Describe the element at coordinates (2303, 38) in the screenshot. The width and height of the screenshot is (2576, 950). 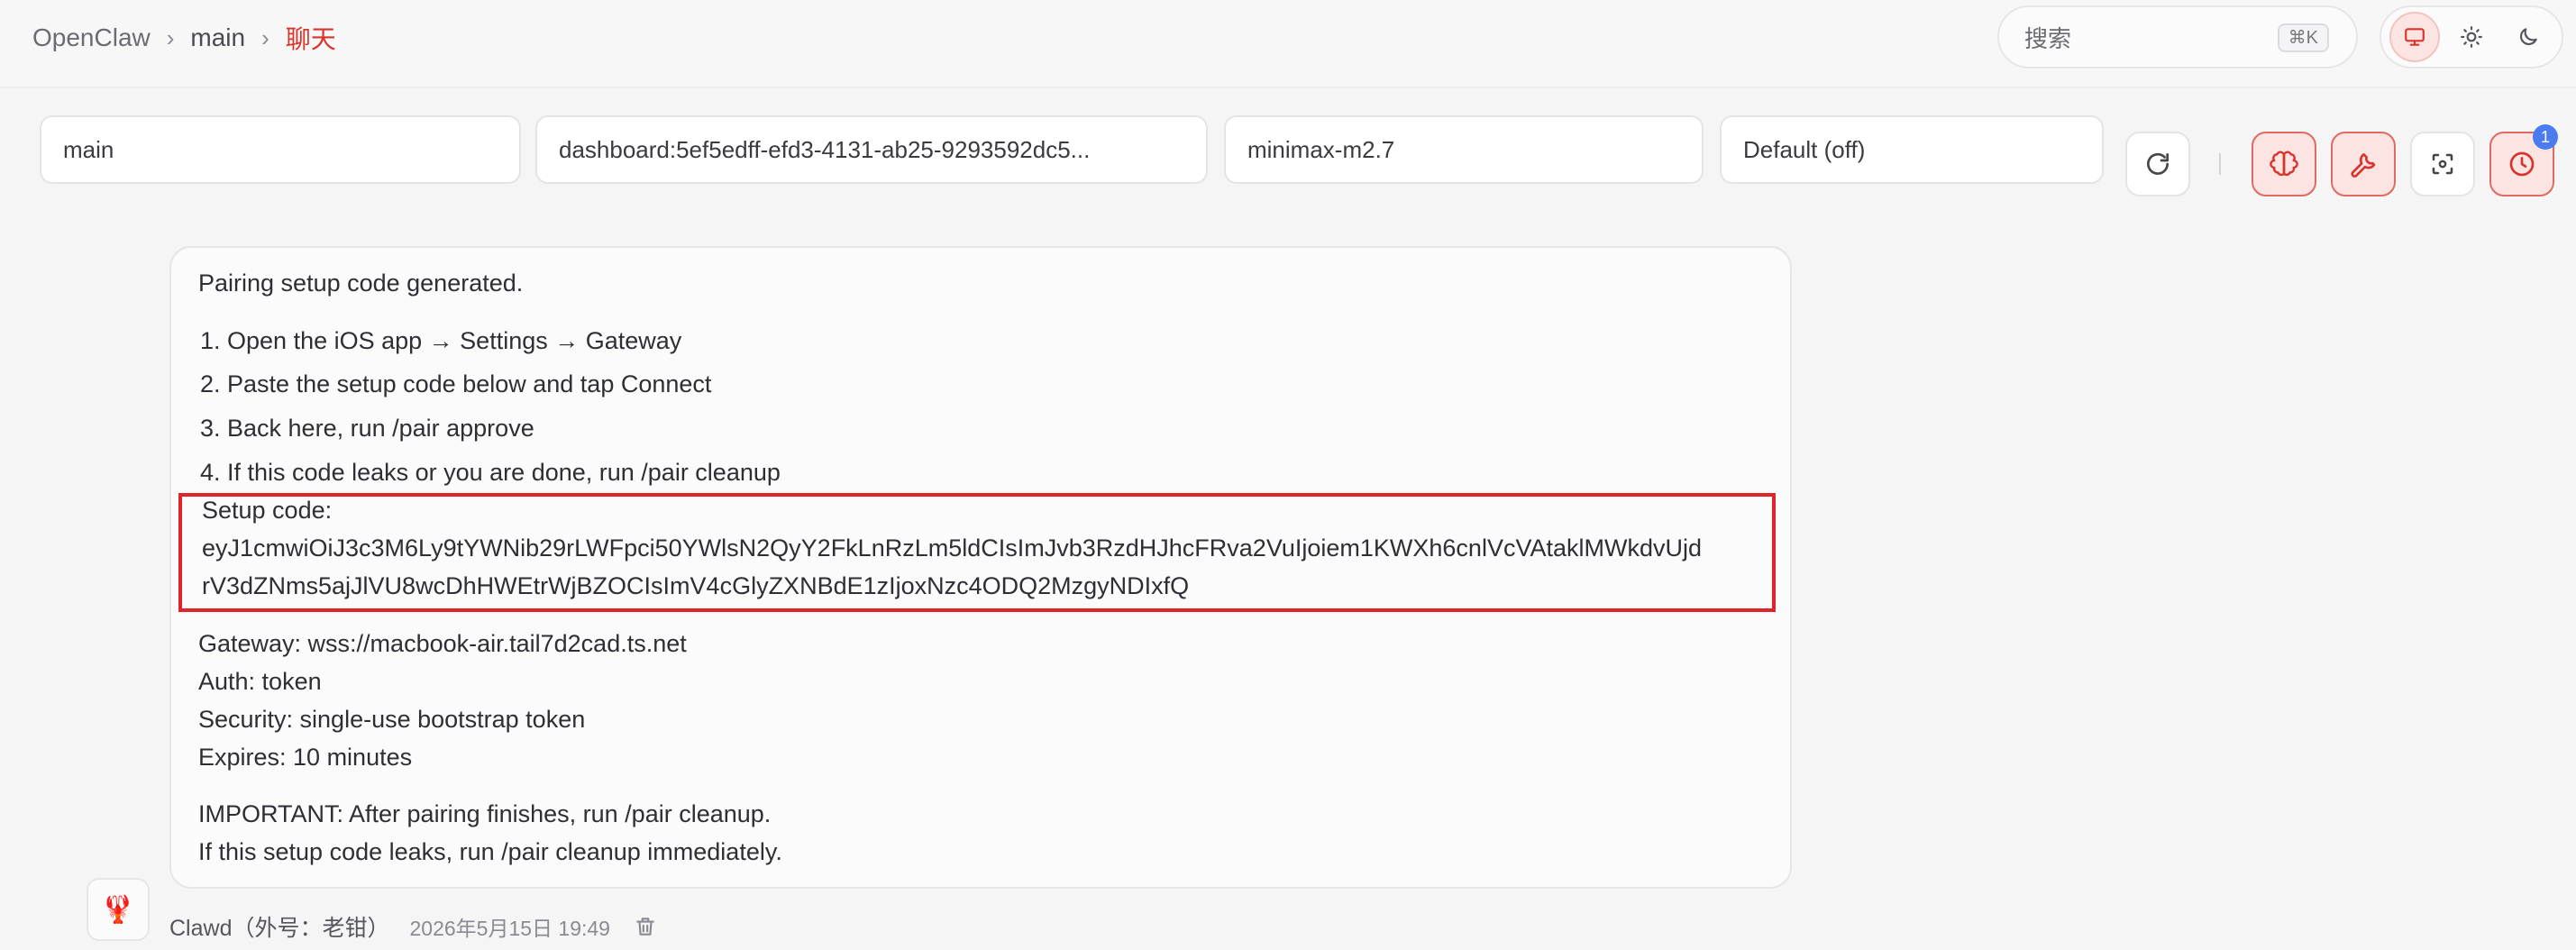
I see `search-shortcut: ⌘K` at that location.